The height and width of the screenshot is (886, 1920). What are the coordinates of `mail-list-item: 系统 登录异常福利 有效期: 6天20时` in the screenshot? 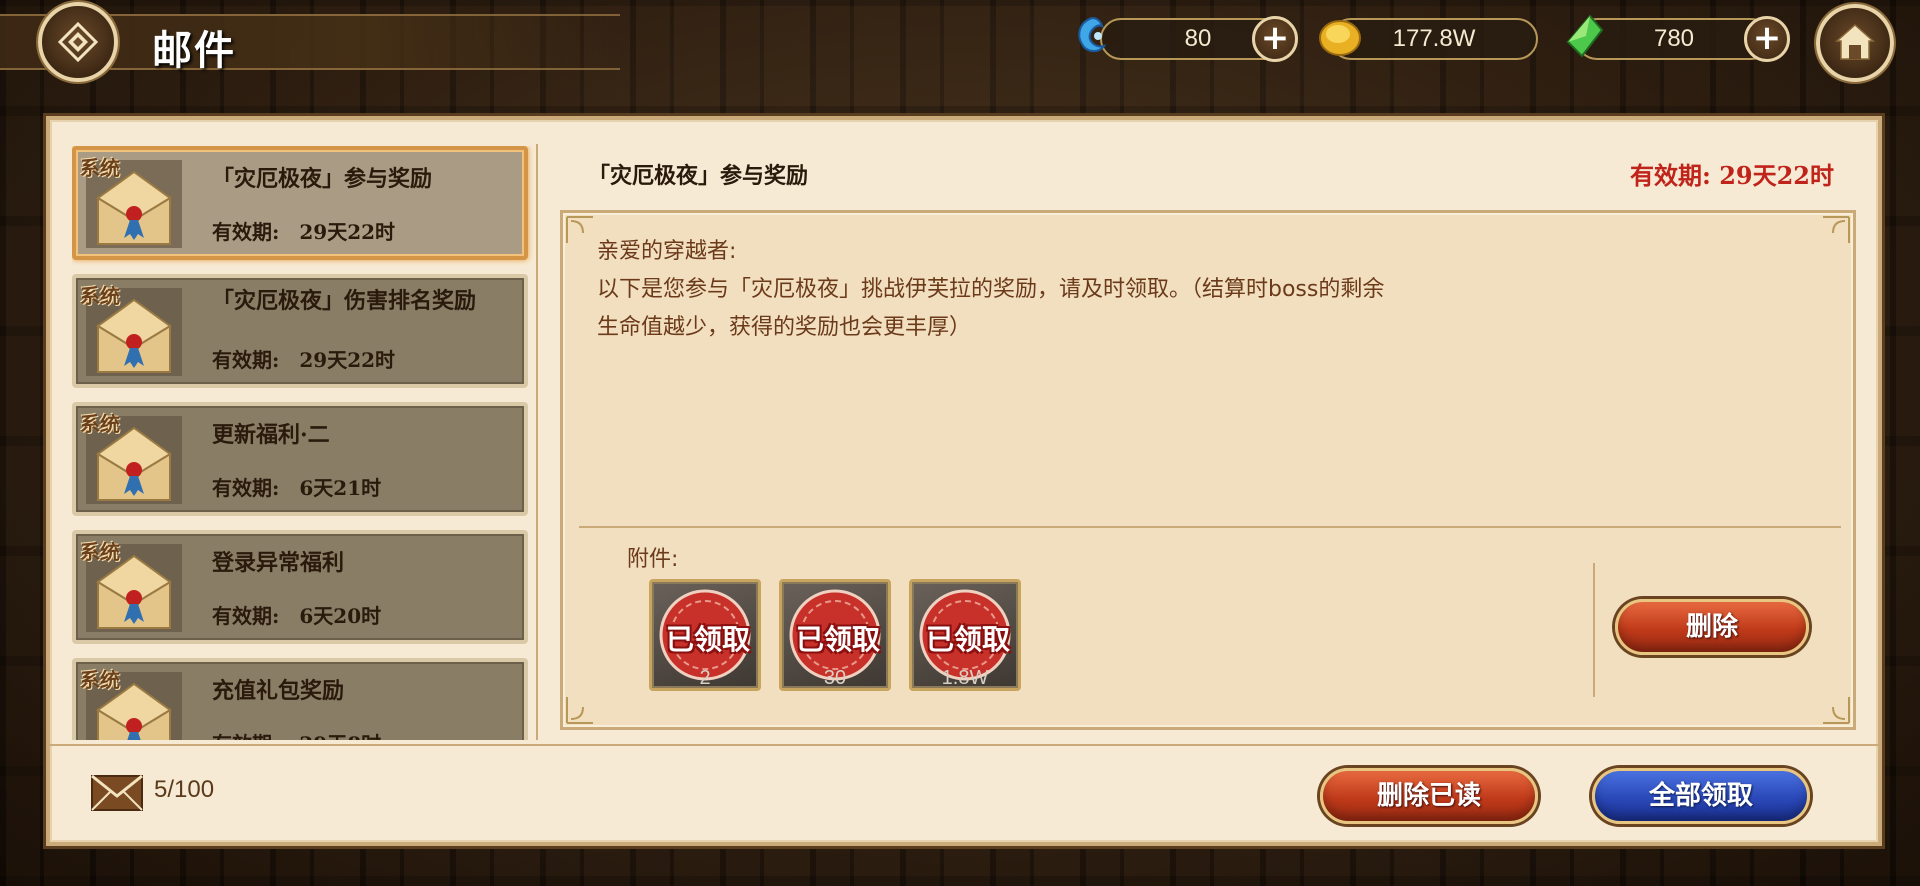 It's located at (300, 587).